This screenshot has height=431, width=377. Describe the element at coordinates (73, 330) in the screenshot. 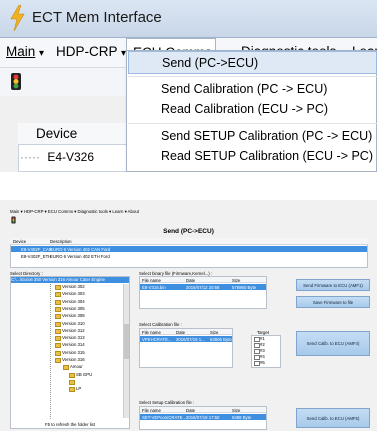

I see `tree-item-label: Version 312` at that location.